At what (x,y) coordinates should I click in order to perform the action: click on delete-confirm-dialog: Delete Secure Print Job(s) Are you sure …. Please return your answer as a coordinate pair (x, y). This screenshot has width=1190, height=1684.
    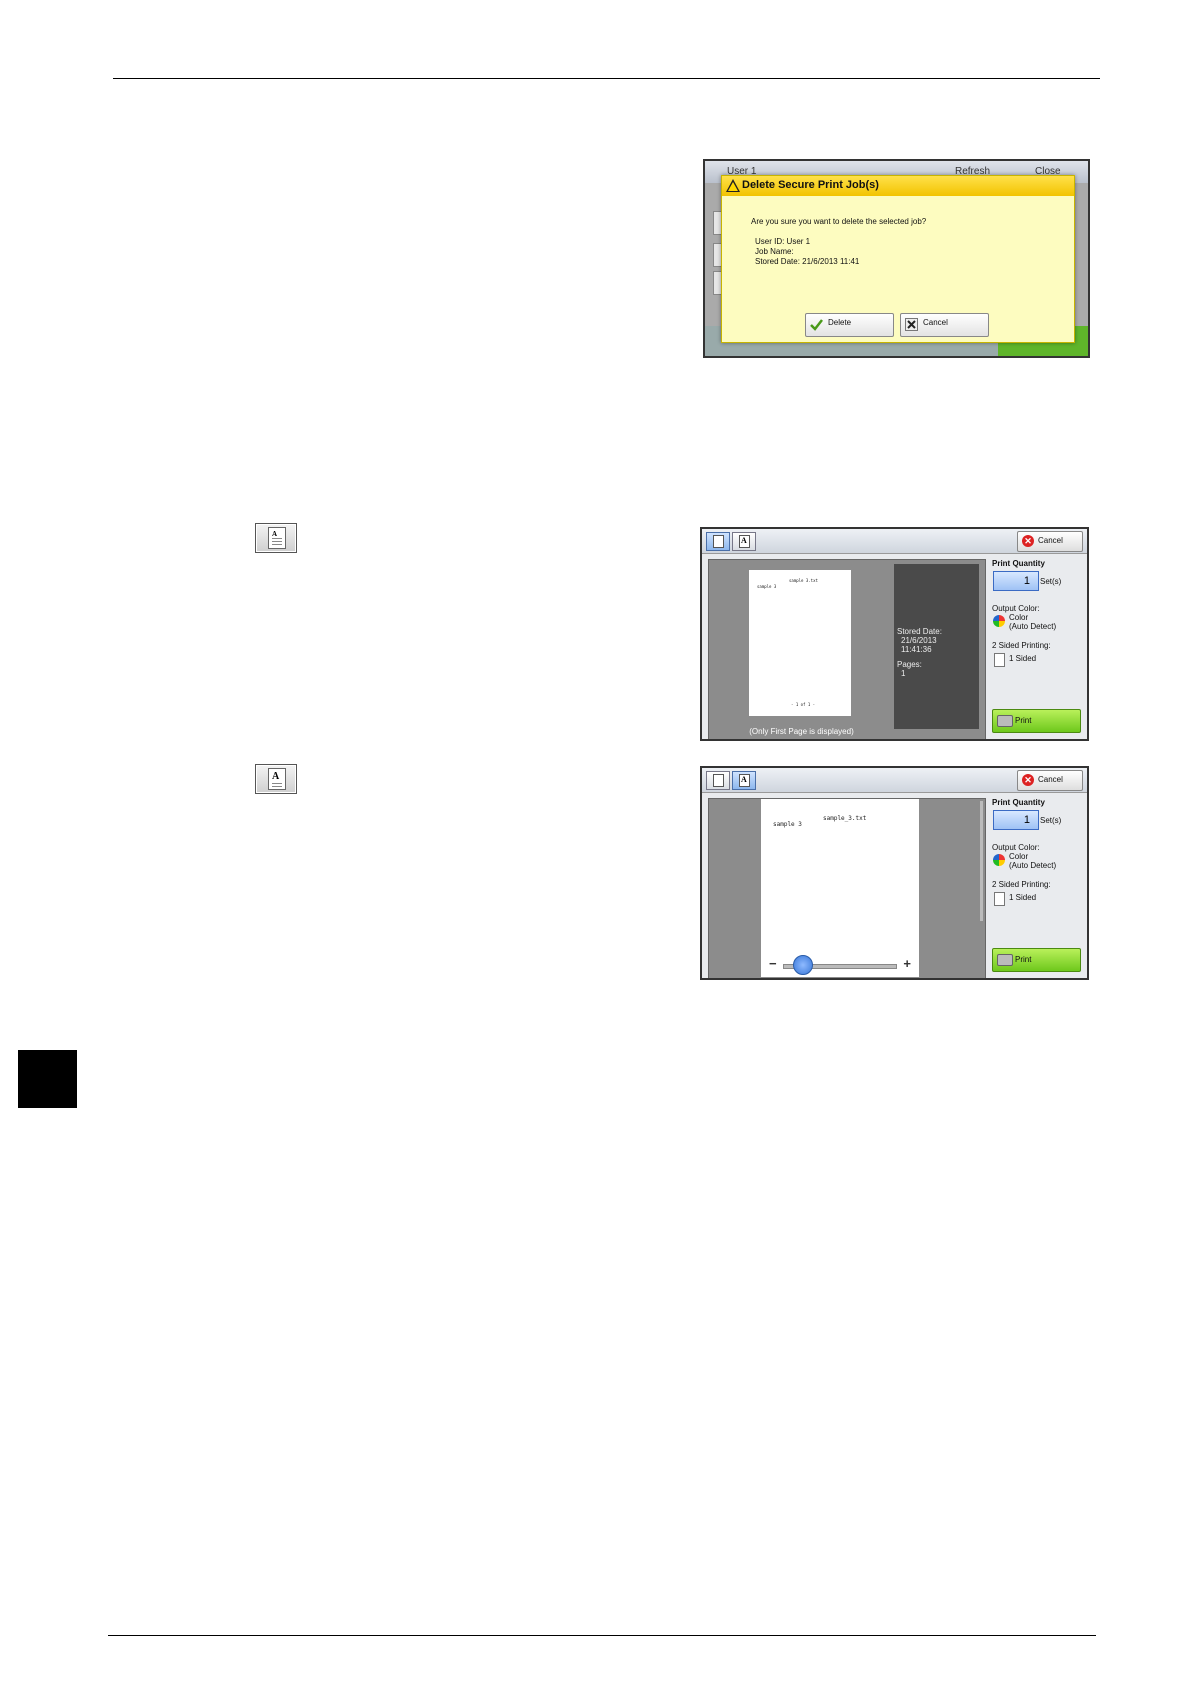
    Looking at the image, I should click on (898, 259).